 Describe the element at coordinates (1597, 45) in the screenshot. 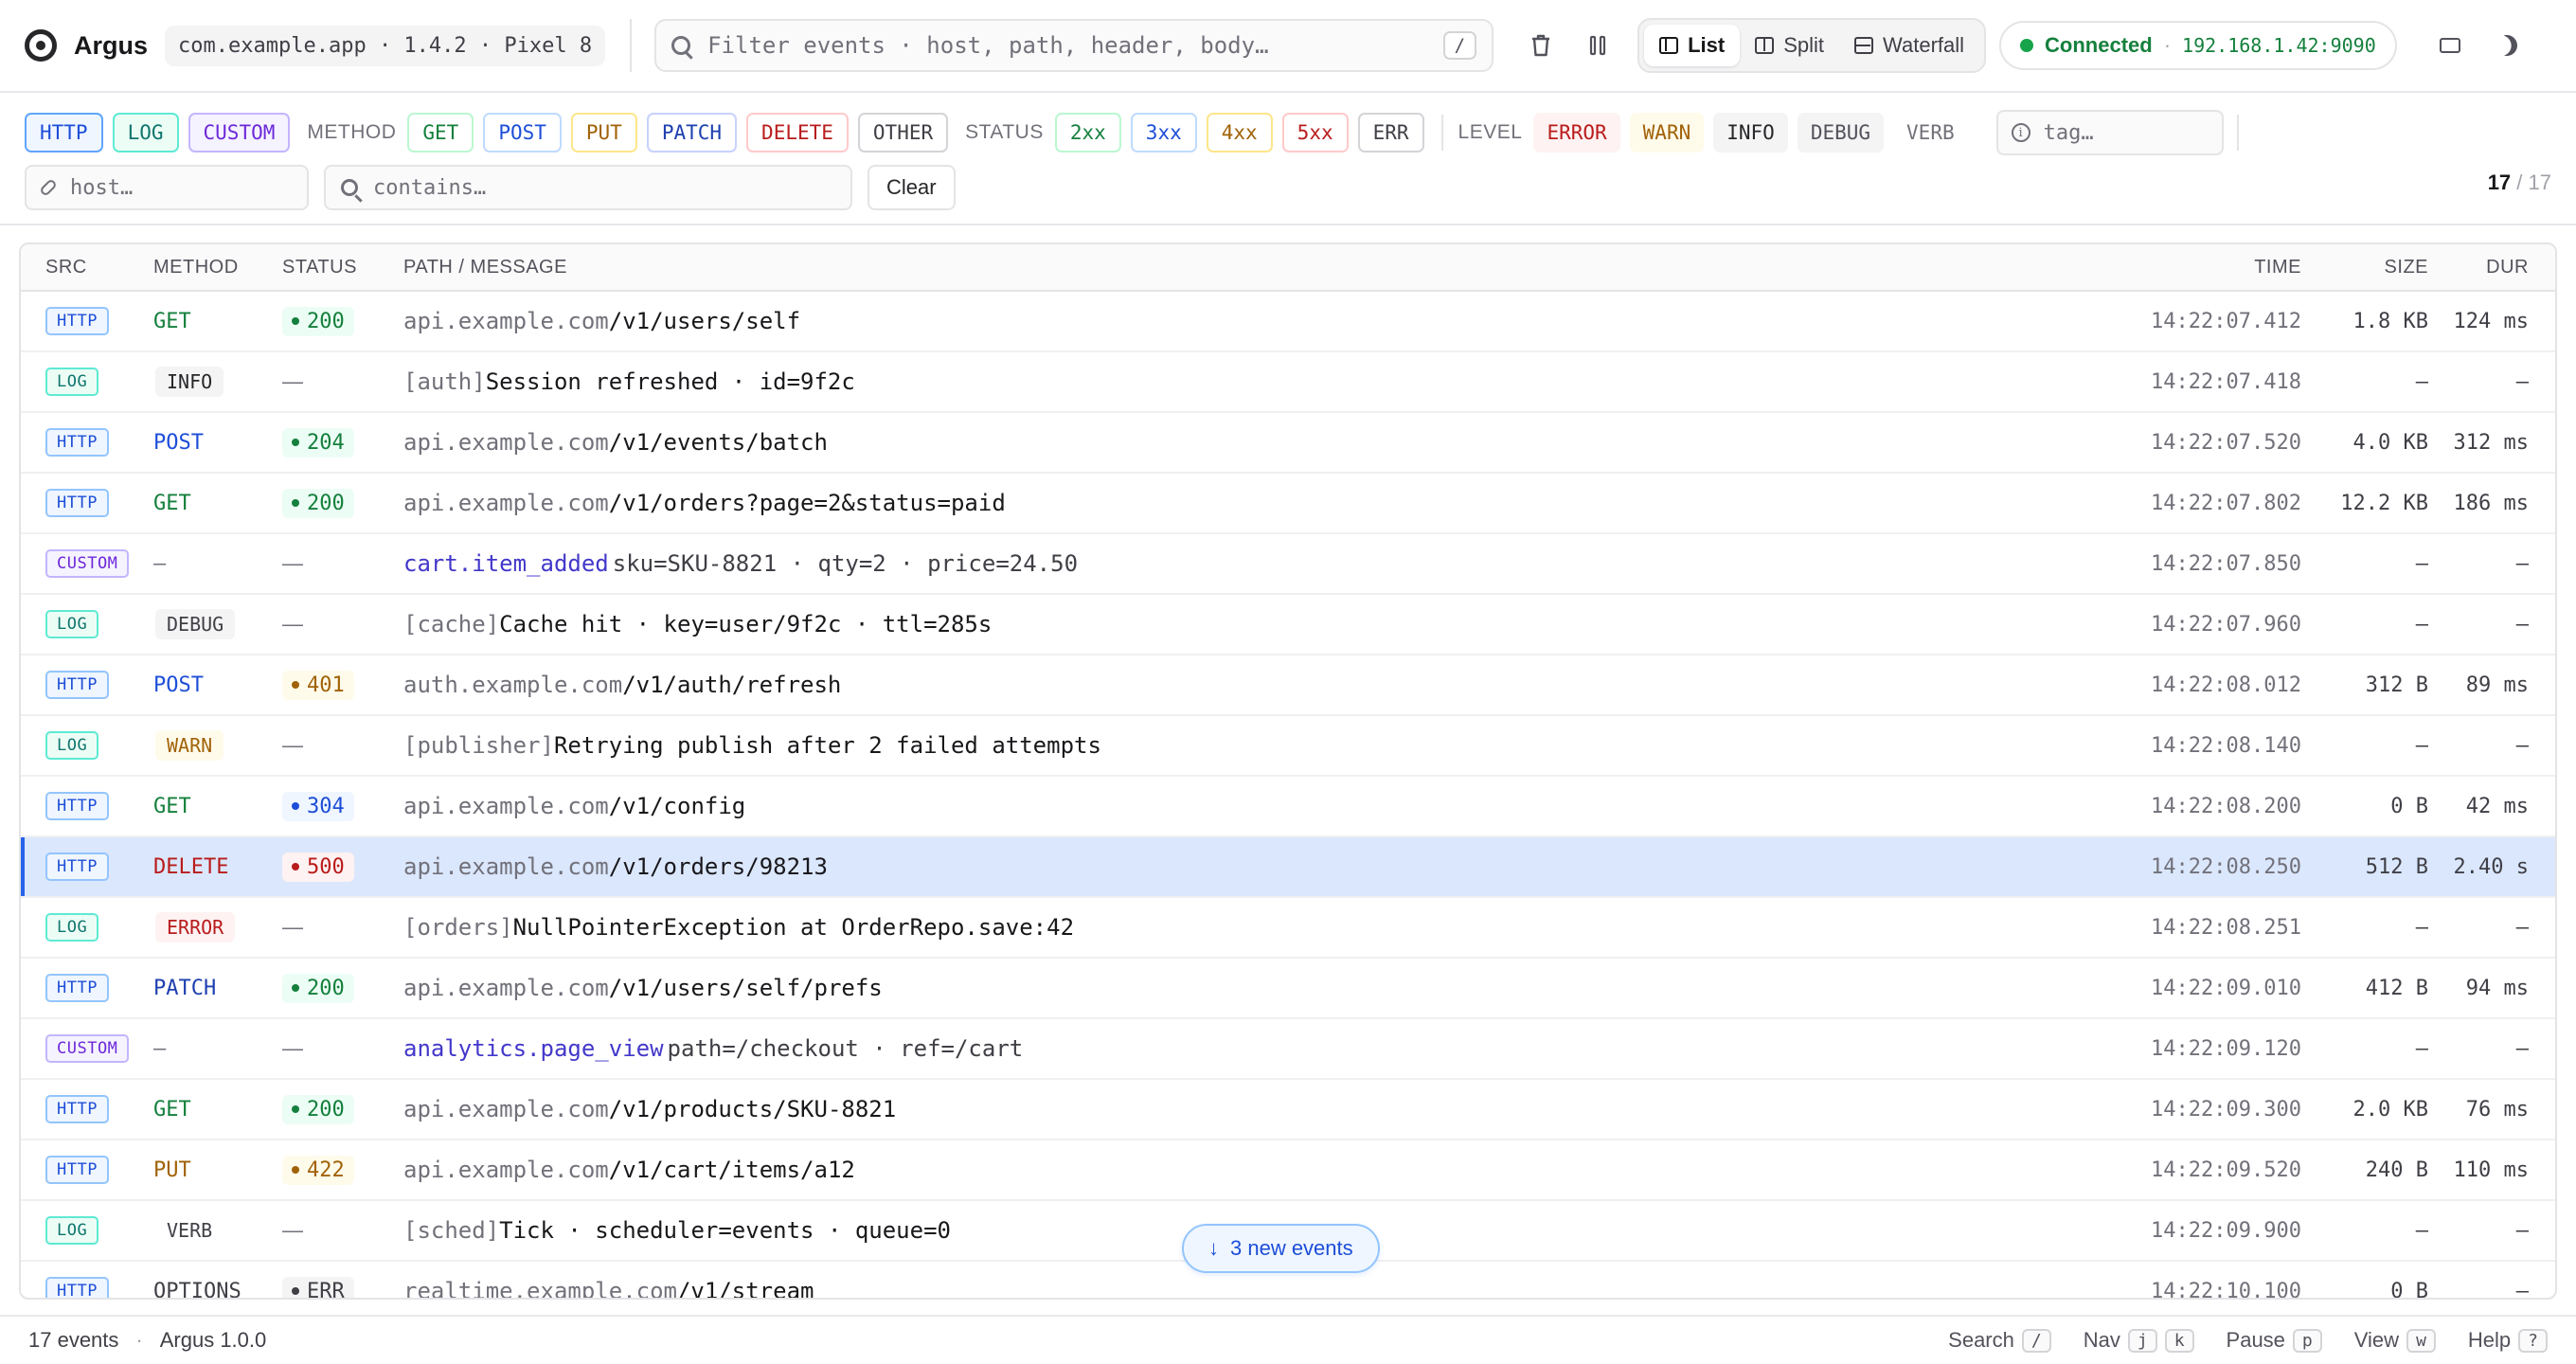

I see `pause-button` at that location.